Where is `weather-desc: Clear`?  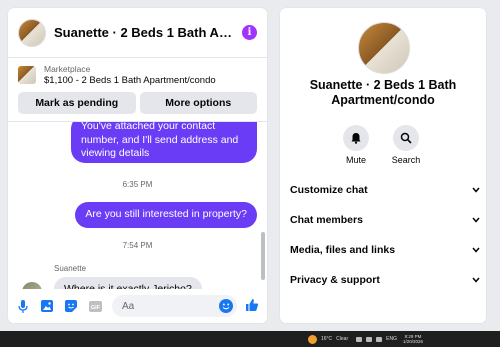 weather-desc: Clear is located at coordinates (342, 339).